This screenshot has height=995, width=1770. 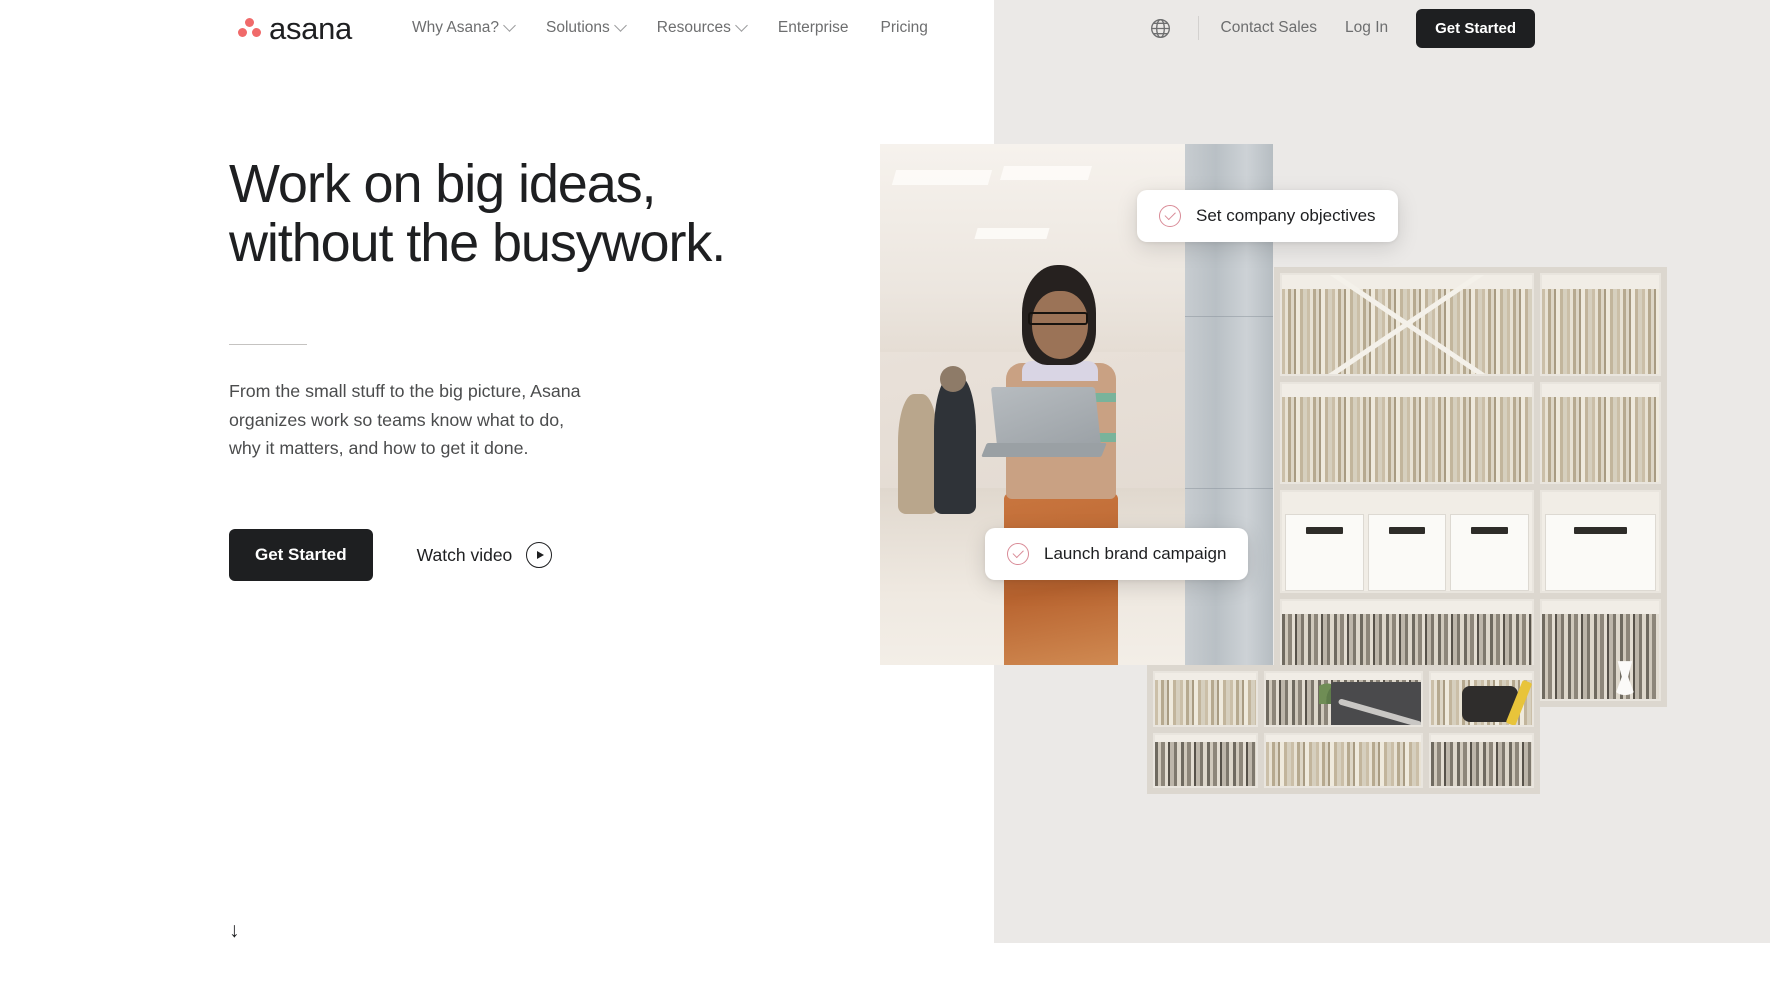 I want to click on shelves-photo, so click(x=1470, y=487).